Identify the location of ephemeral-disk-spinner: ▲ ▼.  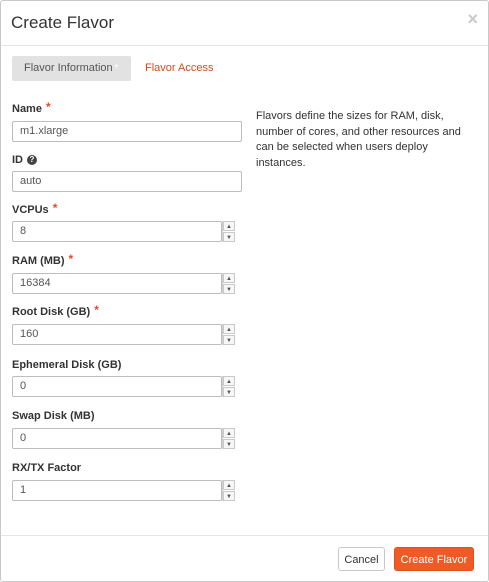
(228, 386).